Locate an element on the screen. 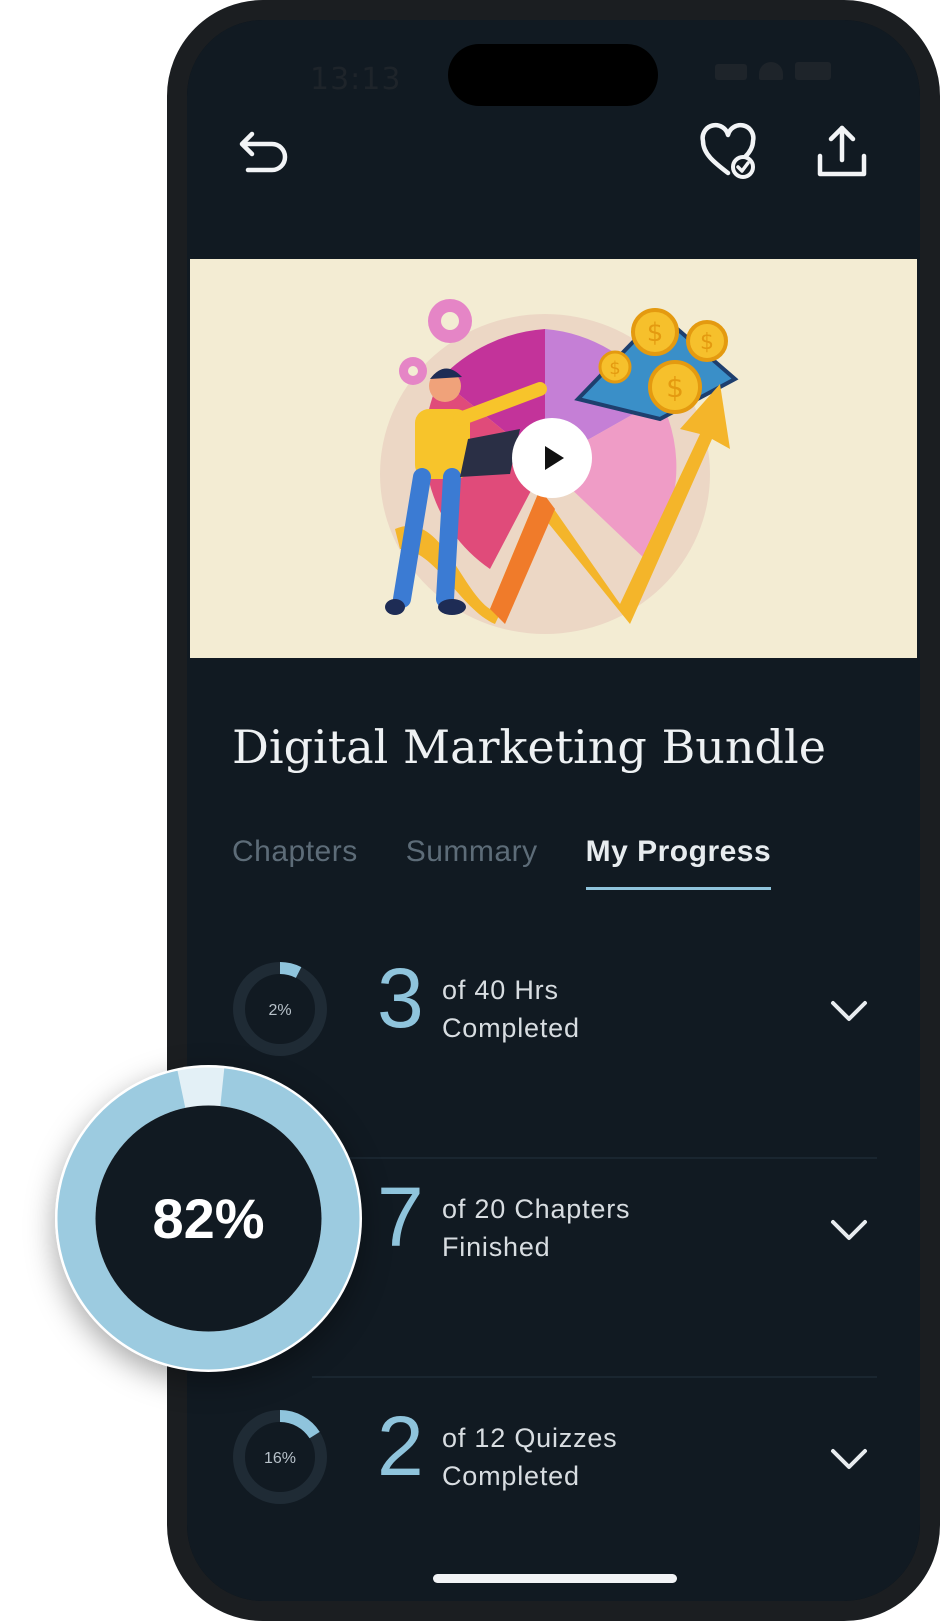 The image size is (940, 1621). chapters-caption-line2: Finished is located at coordinates (496, 1247).